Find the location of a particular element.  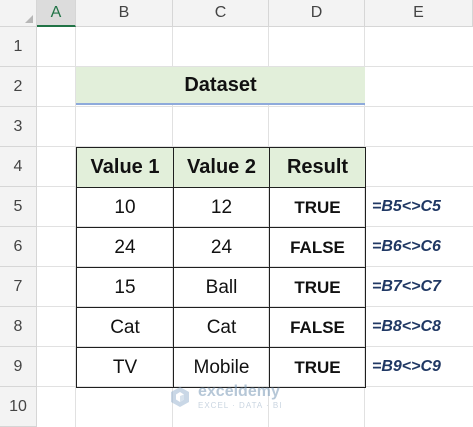

formula-note: =B7<>C7 is located at coordinates (421, 287).